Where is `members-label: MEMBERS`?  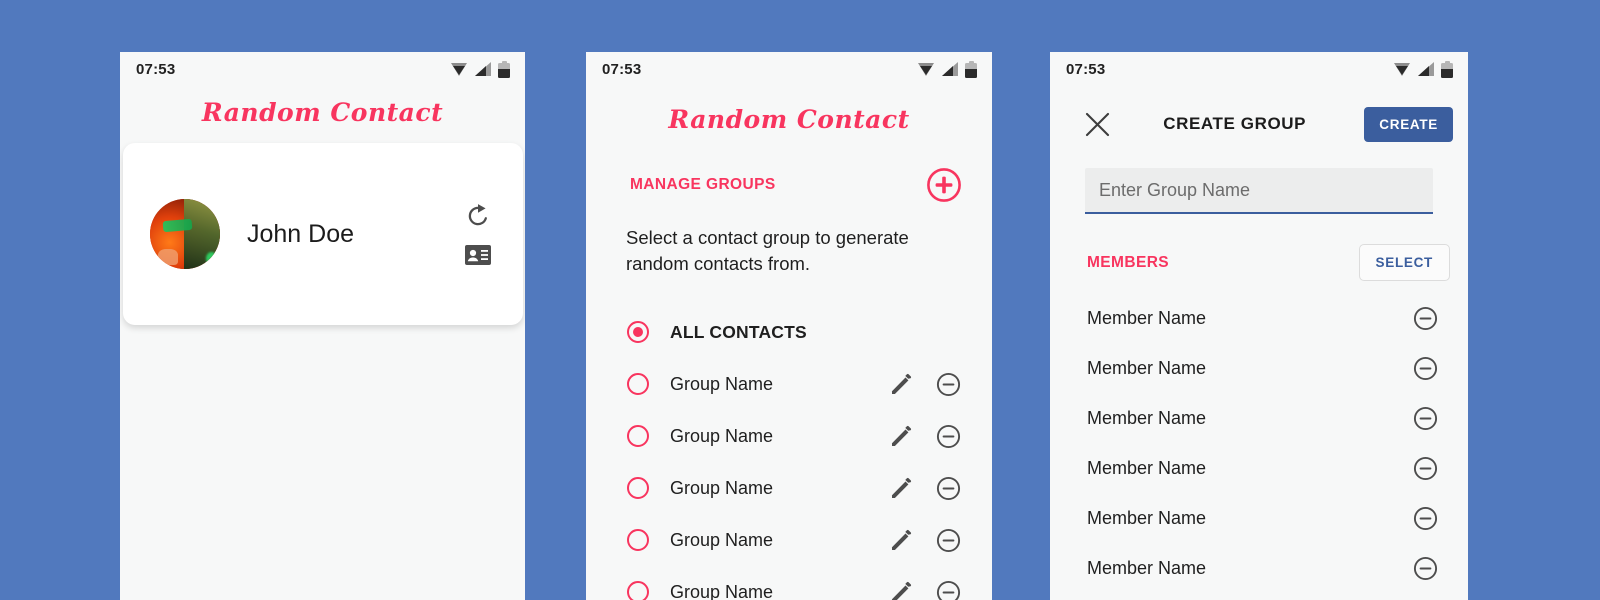
members-label: MEMBERS is located at coordinates (1128, 262).